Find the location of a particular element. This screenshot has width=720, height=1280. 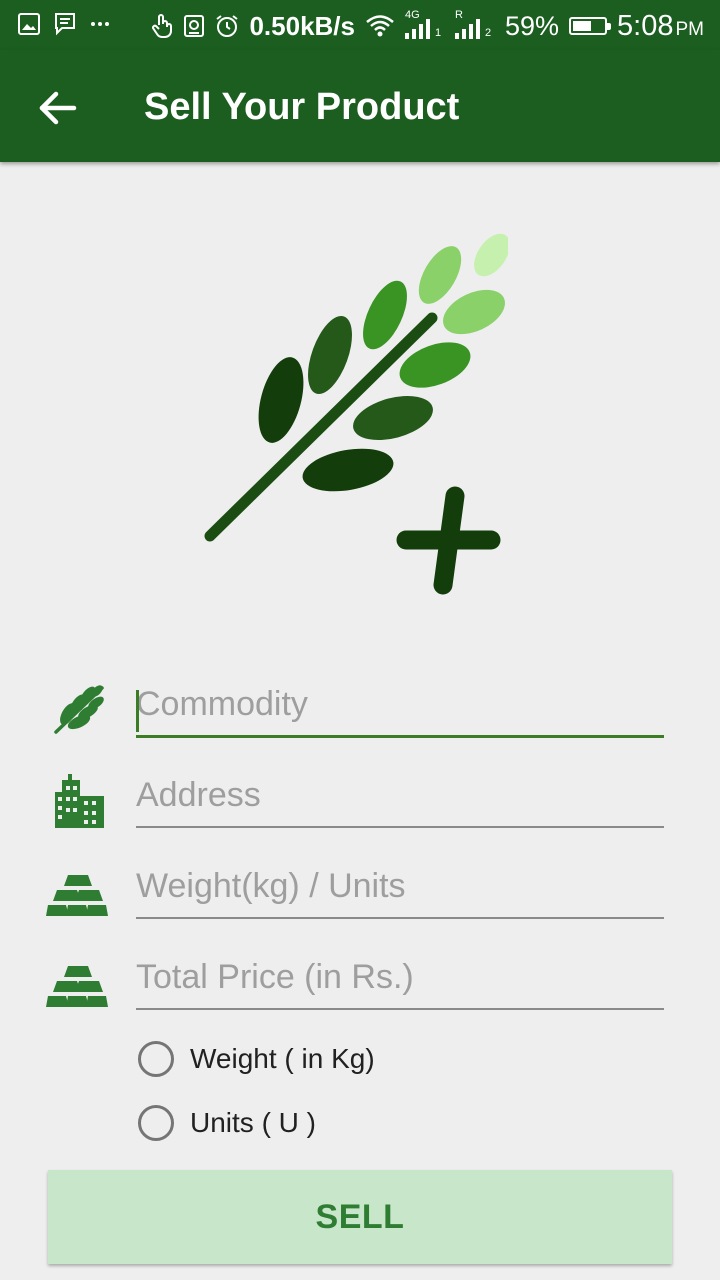

back-button is located at coordinates (56, 108).